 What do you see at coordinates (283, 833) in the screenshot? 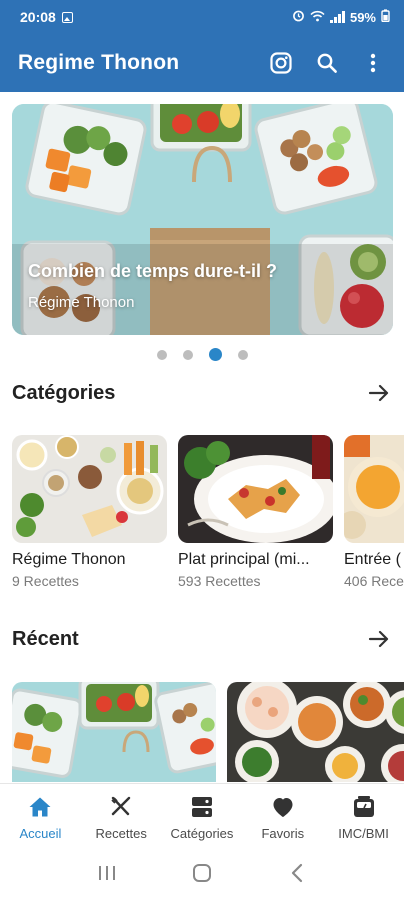
I see `nav-label: Favoris` at bounding box center [283, 833].